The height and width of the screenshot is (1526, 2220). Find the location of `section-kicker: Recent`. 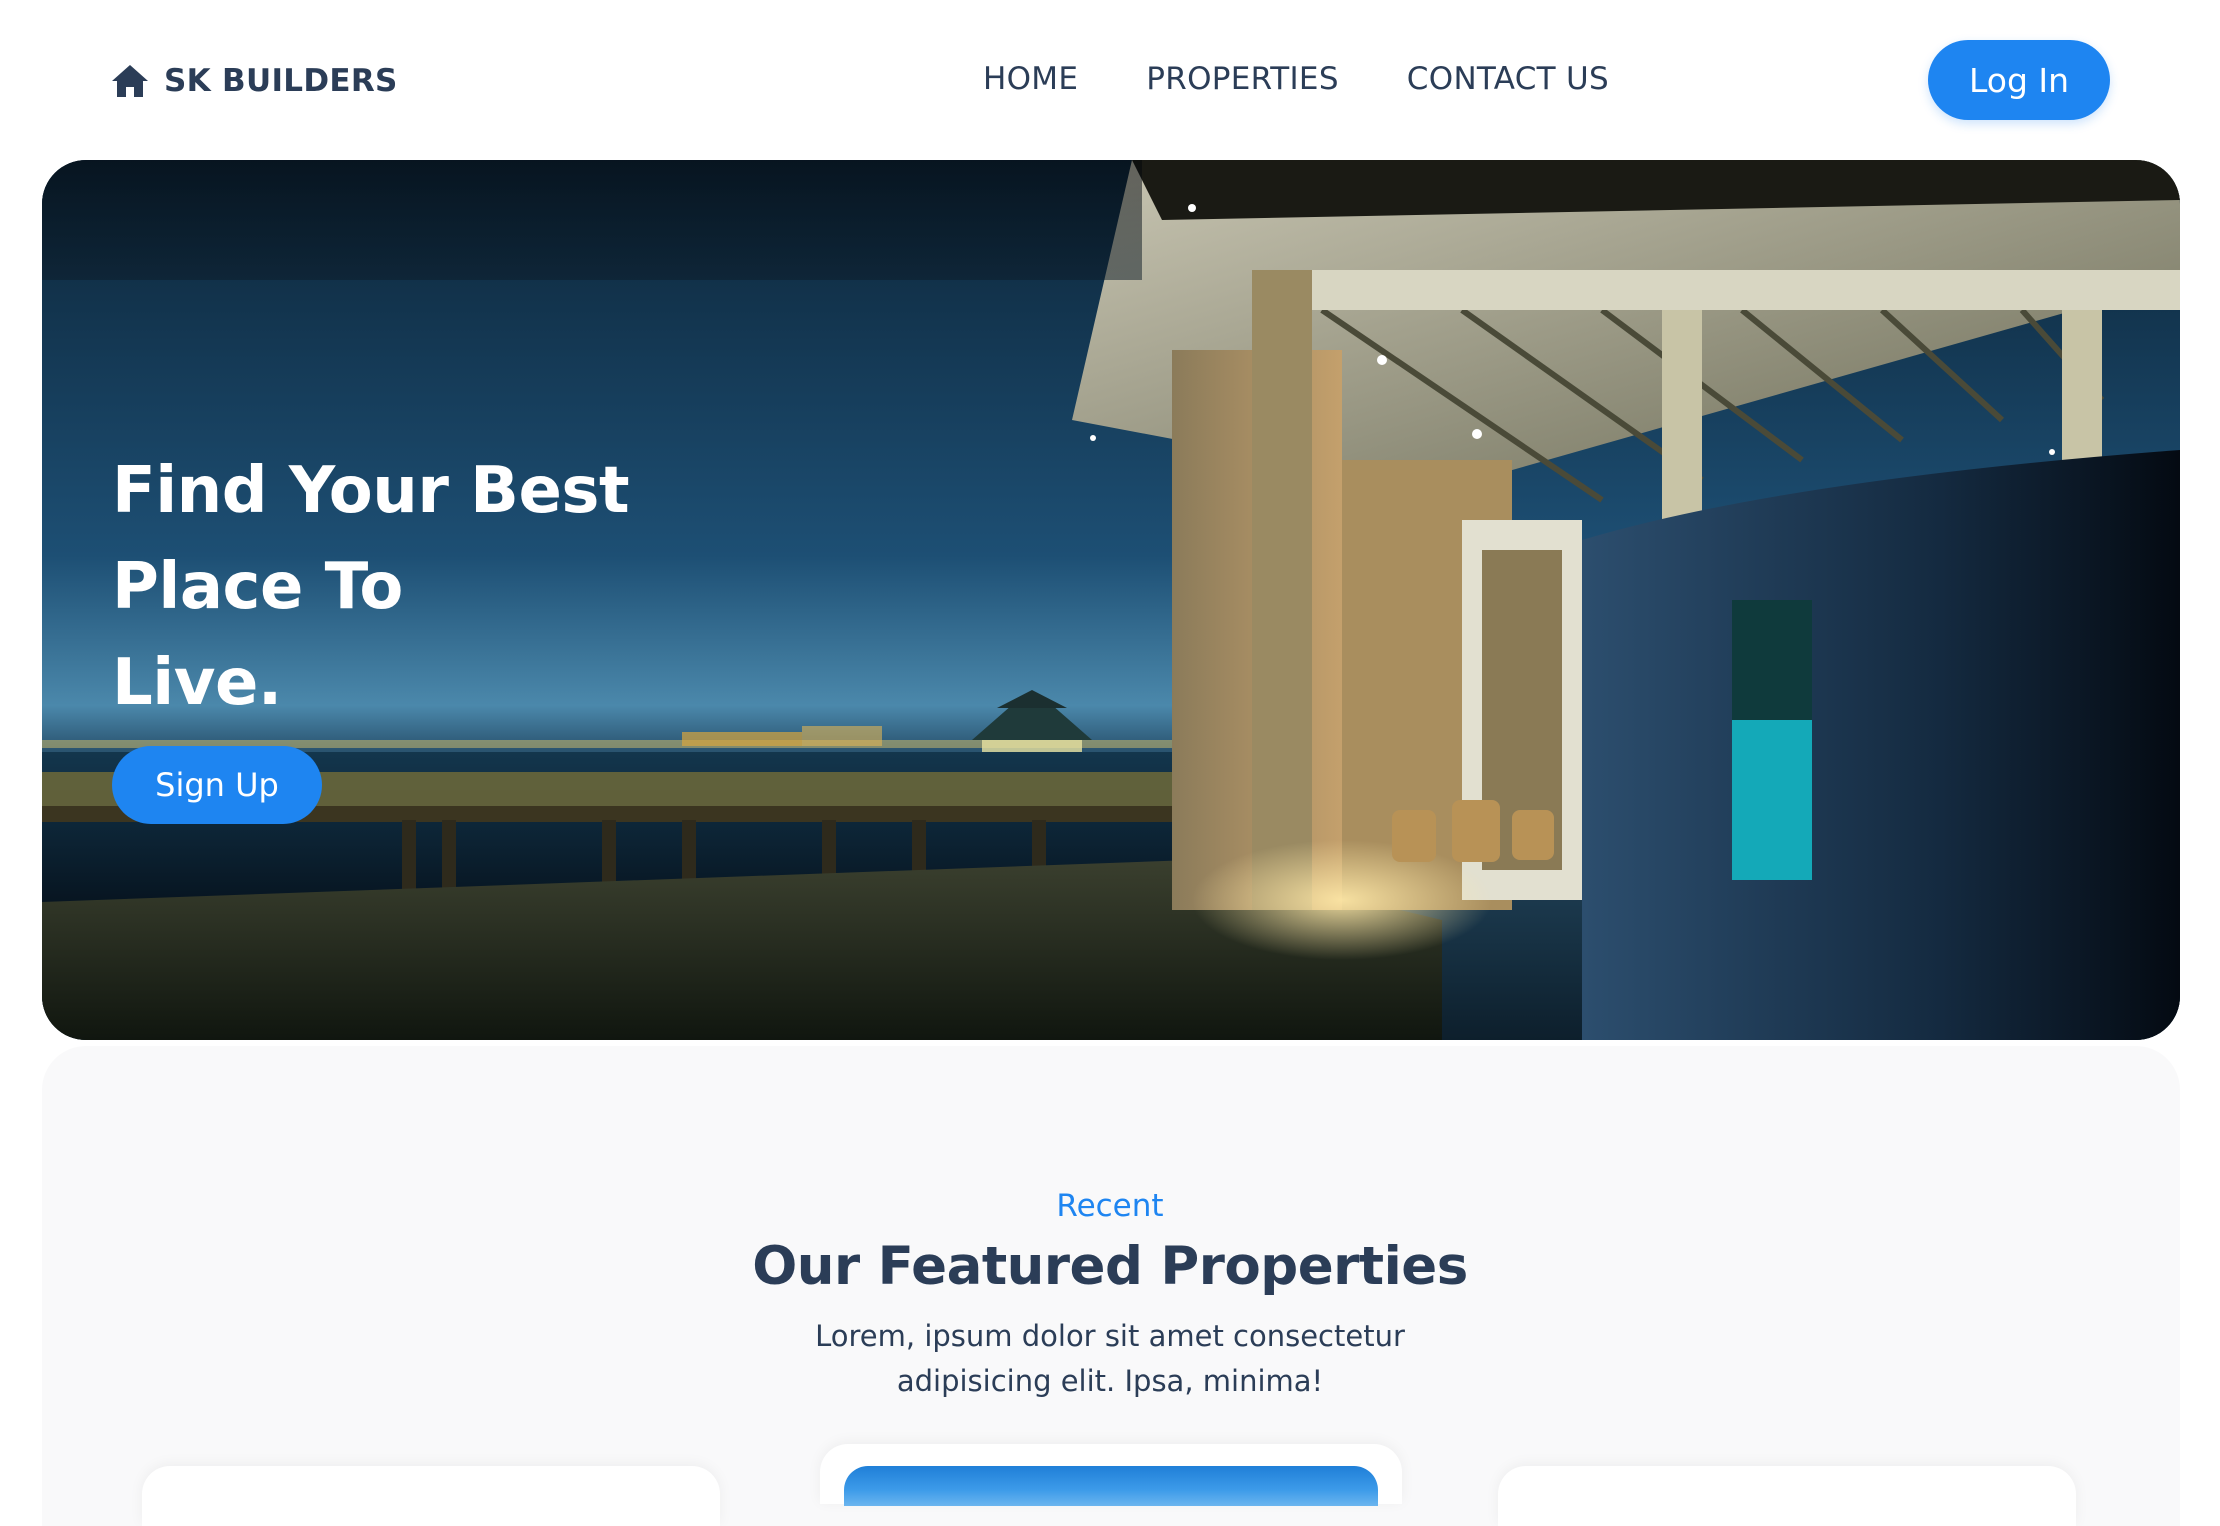

section-kicker: Recent is located at coordinates (1110, 1206).